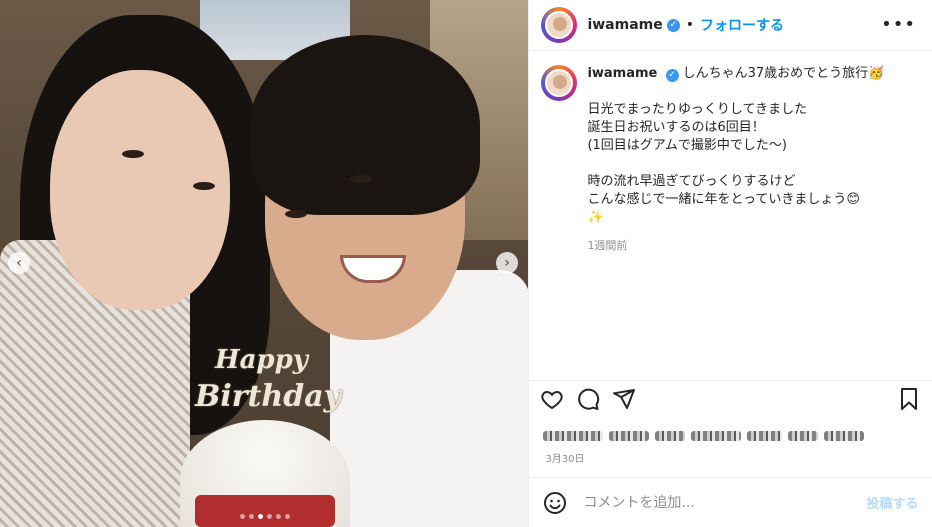 Image resolution: width=932 pixels, height=527 pixels. Describe the element at coordinates (261, 360) in the screenshot. I see `topper-line-1: Happy` at that location.